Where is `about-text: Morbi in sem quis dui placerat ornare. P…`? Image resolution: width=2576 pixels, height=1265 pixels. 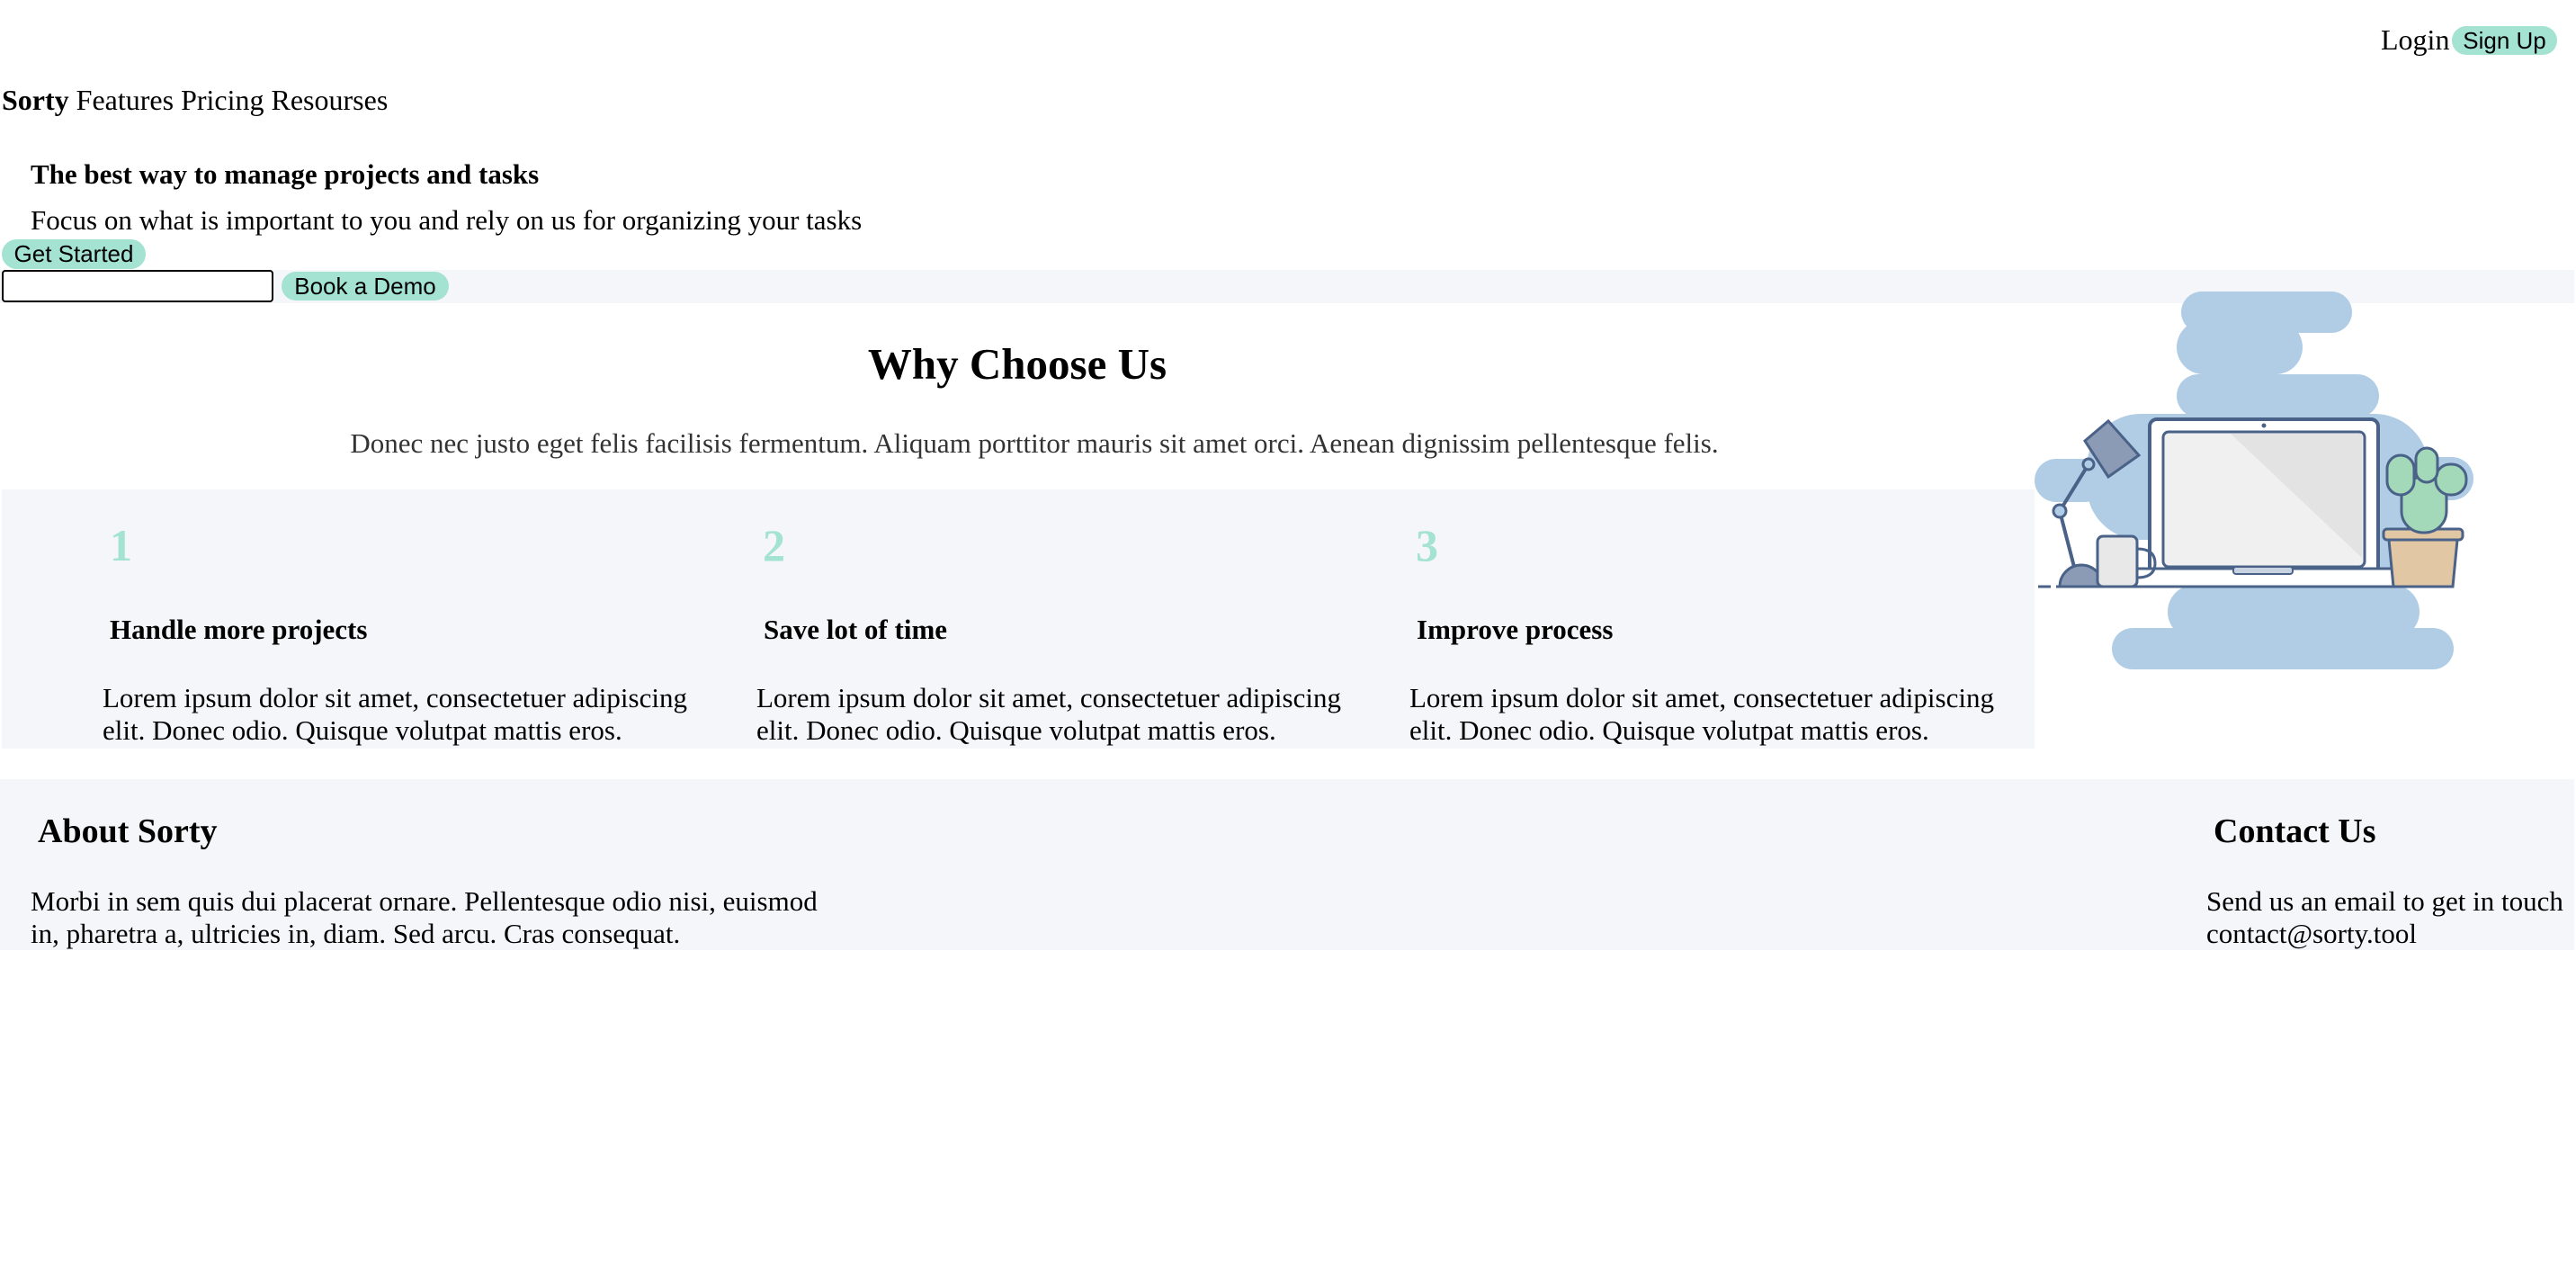
about-text: Morbi in sem quis dui placerat ornare. P… is located at coordinates (424, 917).